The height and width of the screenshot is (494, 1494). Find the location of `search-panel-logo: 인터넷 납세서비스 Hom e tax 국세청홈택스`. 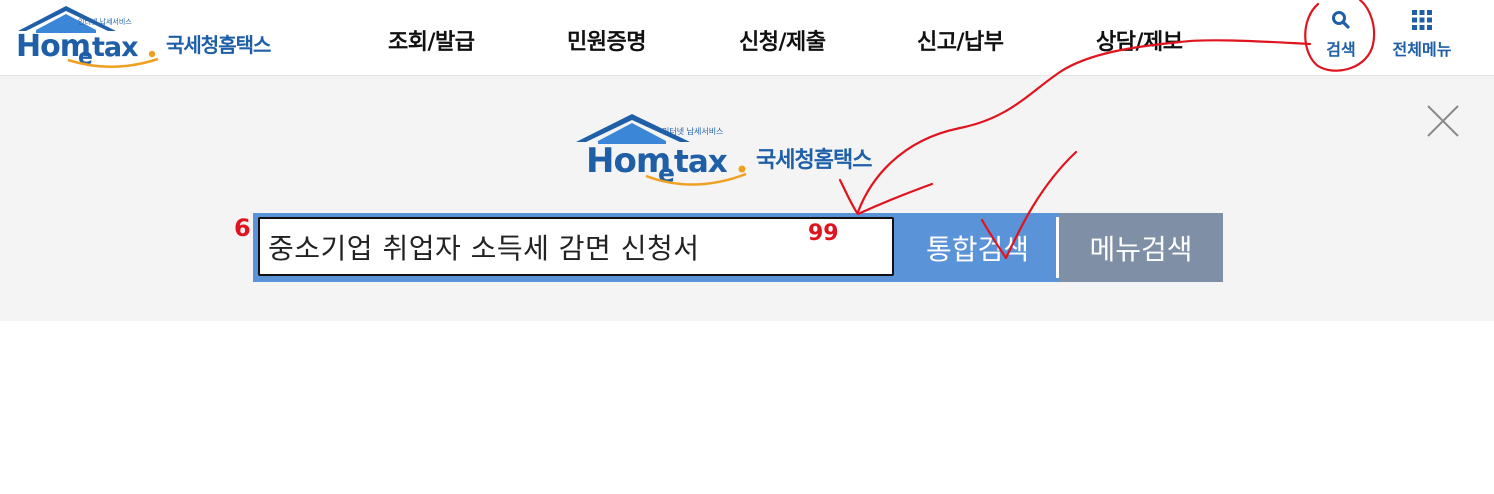

search-panel-logo: 인터넷 납세서비스 Hom e tax 국세청홈택스 is located at coordinates (739, 150).